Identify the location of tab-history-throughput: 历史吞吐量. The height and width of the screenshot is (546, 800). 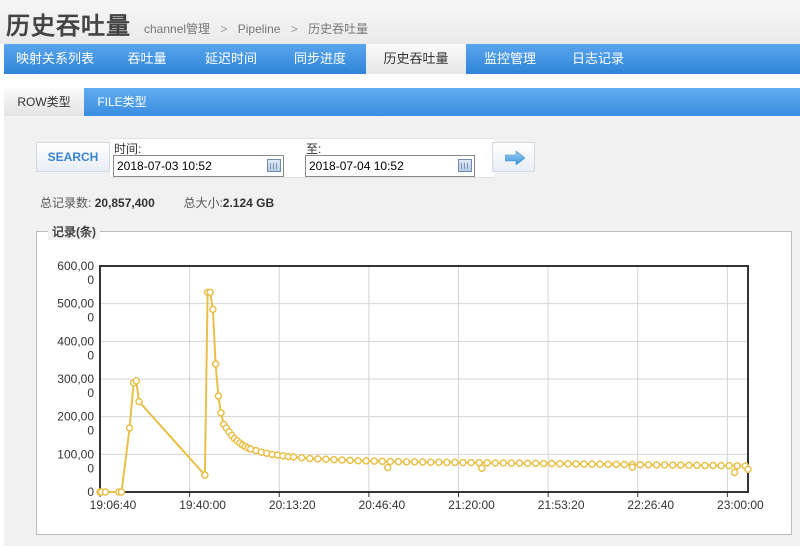
(416, 59).